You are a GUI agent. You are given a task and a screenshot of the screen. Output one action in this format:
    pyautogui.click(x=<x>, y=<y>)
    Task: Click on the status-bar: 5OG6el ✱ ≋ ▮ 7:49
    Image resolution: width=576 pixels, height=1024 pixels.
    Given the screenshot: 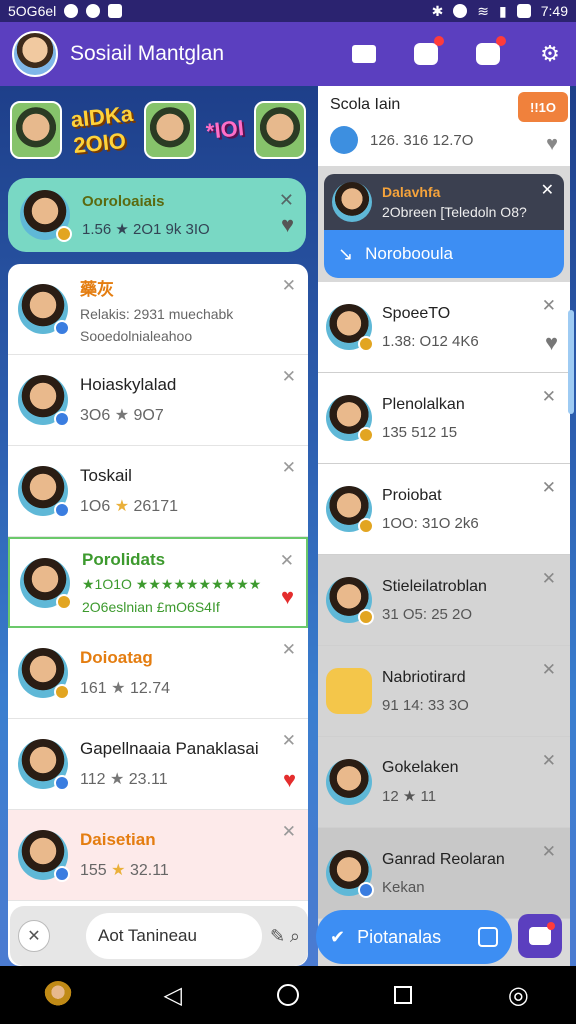 What is the action you would take?
    pyautogui.click(x=288, y=11)
    